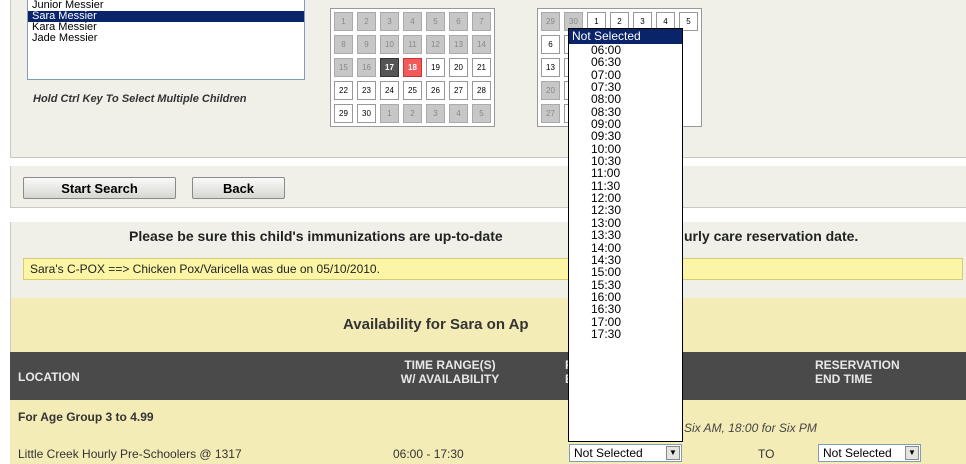  What do you see at coordinates (625, 74) in the screenshot?
I see `time-option: 07:00` at bounding box center [625, 74].